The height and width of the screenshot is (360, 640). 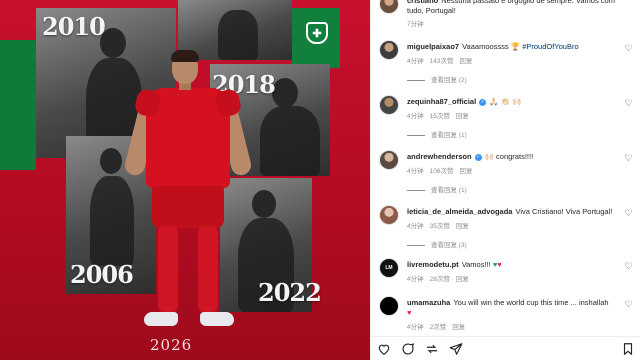 I want to click on comment-username: umamazuha, so click(x=428, y=302).